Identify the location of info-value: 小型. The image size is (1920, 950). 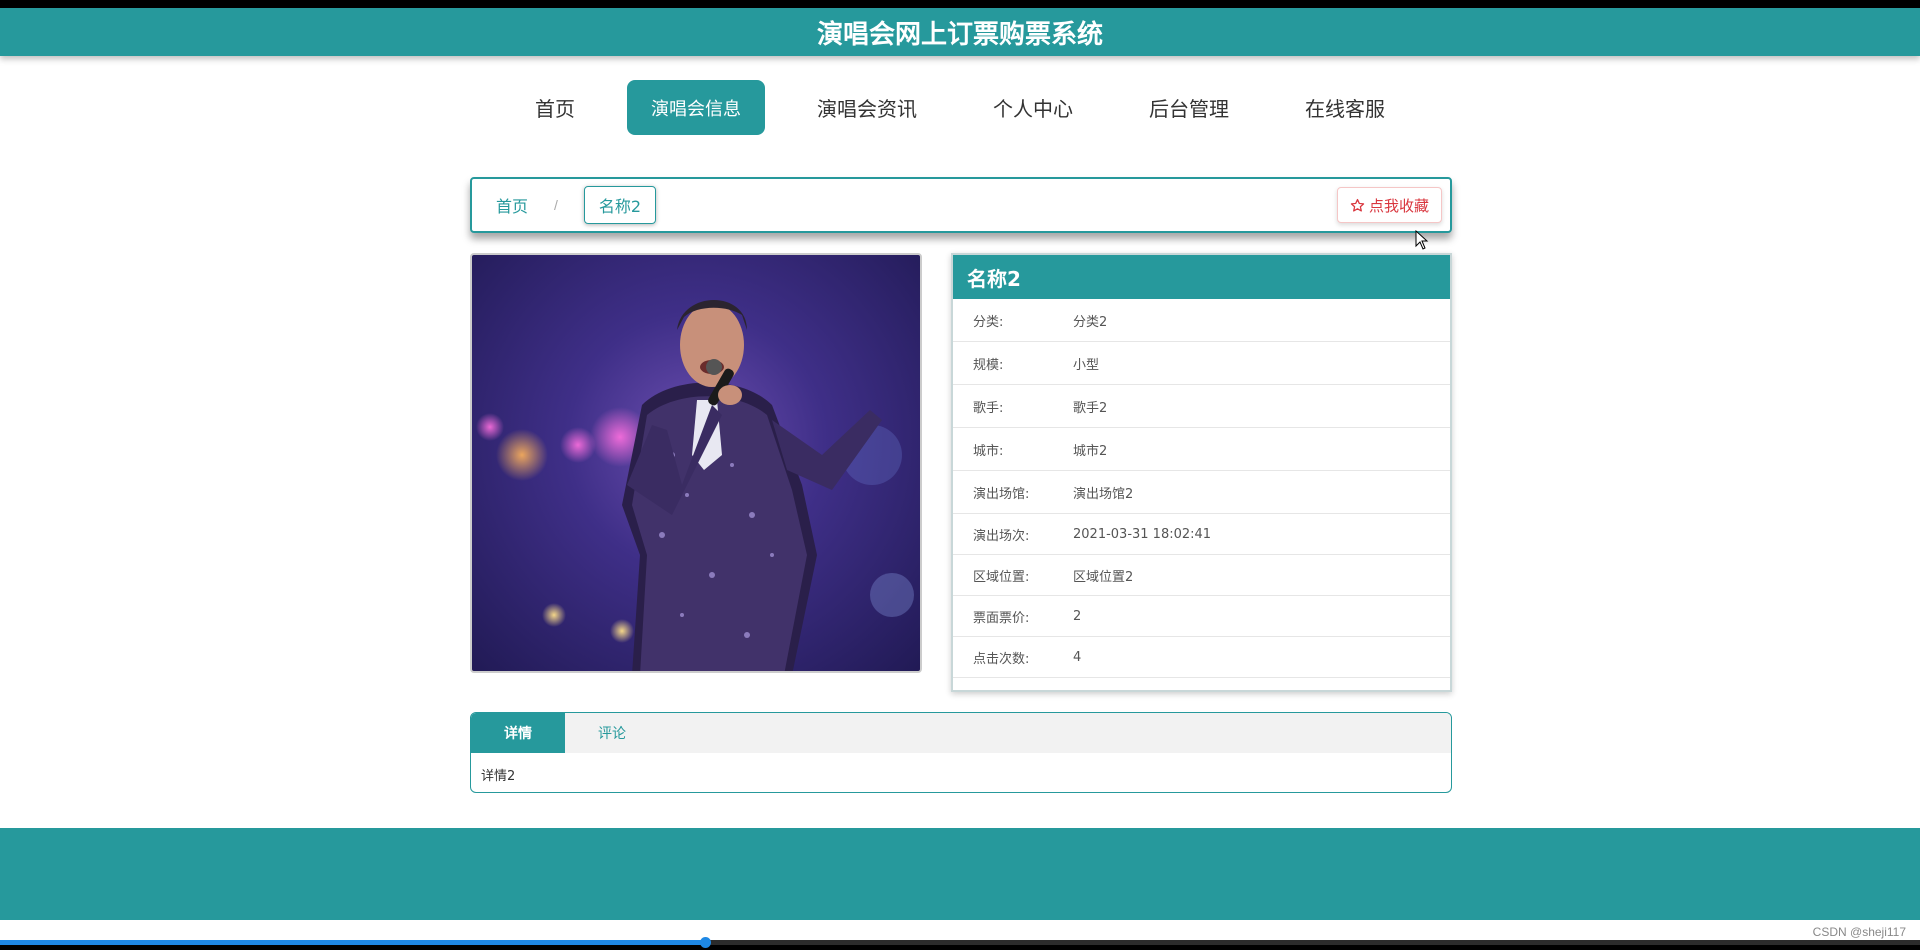
(1086, 365).